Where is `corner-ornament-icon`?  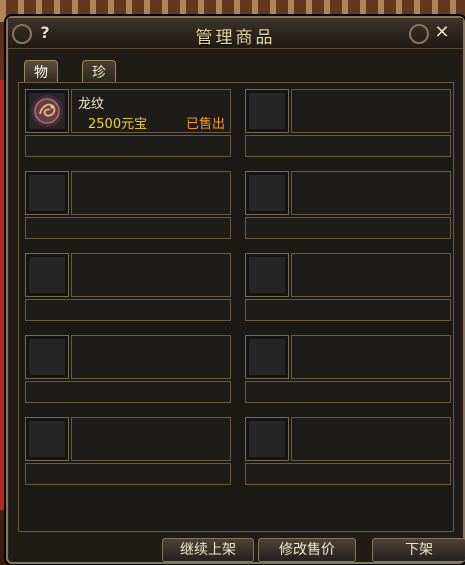 corner-ornament-icon is located at coordinates (419, 34).